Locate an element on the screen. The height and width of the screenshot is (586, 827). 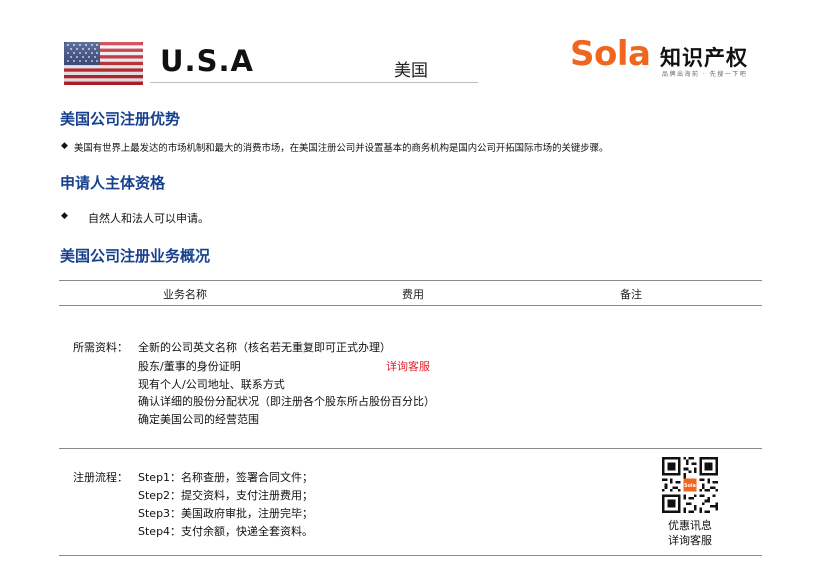
list-item: 现有个人/公司地址、联系方式 is located at coordinates (211, 384).